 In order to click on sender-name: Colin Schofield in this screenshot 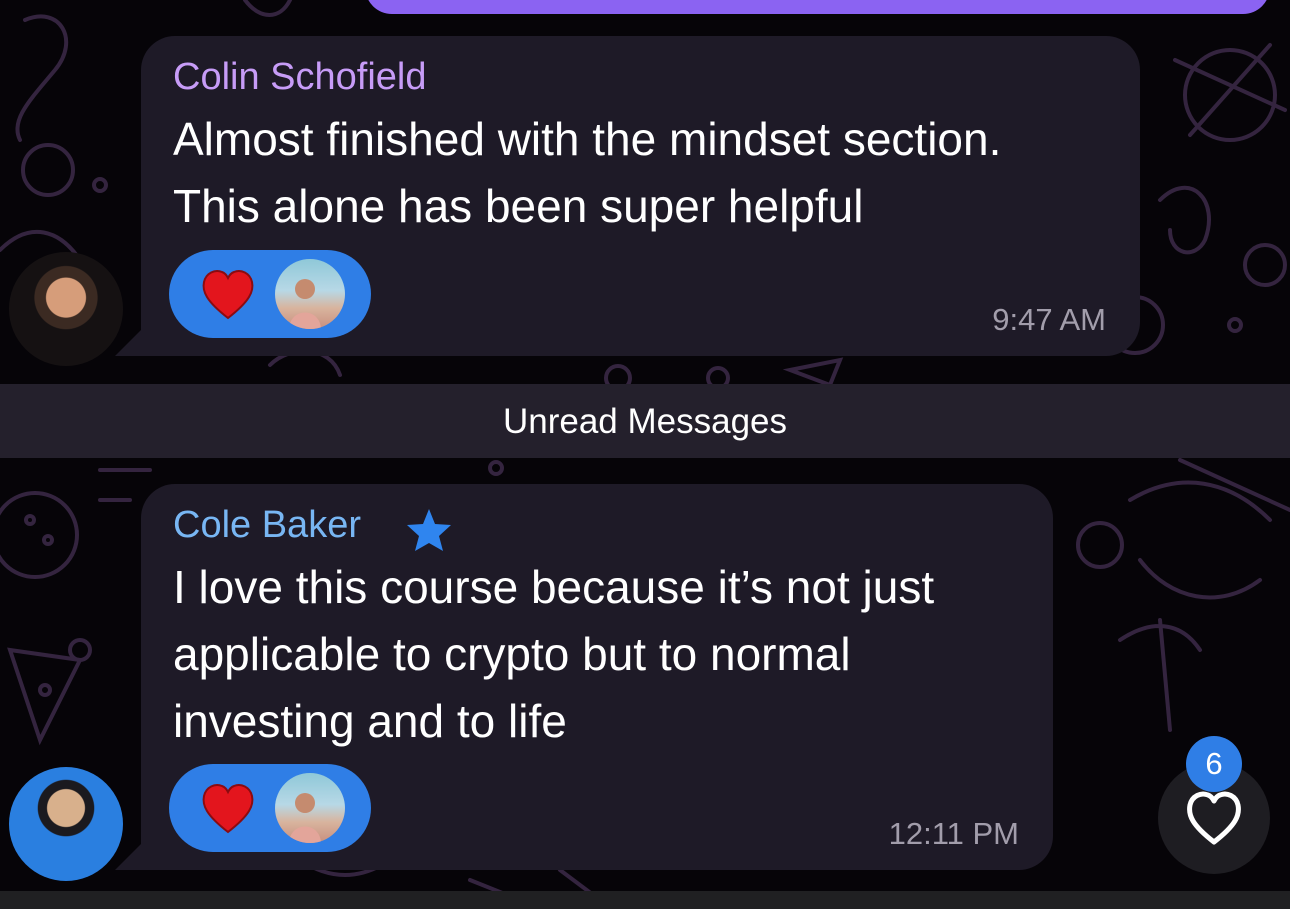, I will do `click(299, 77)`.